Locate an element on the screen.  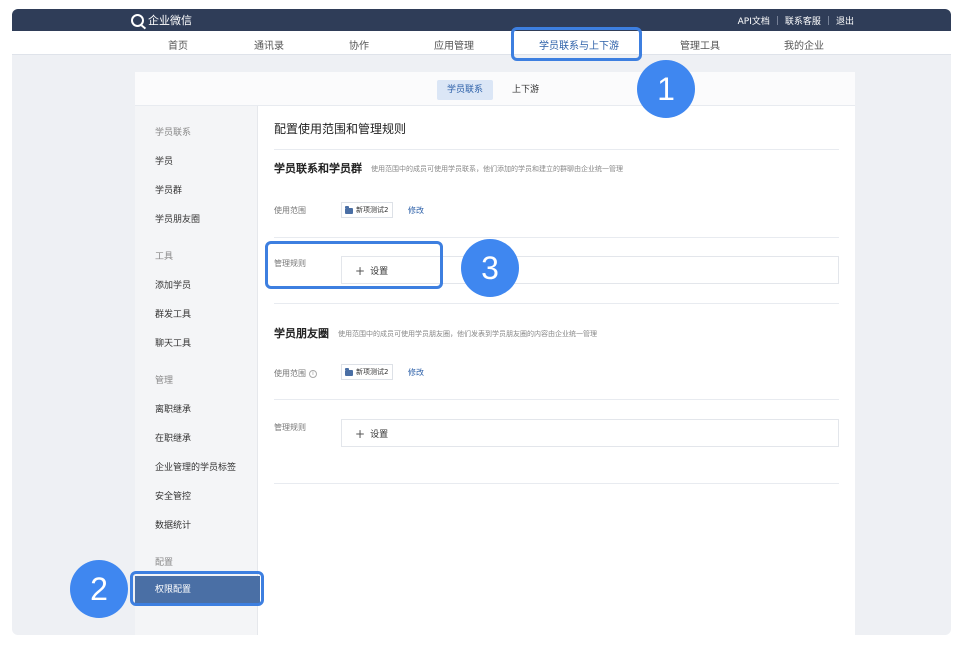
api-docs-link: API文档 is located at coordinates (754, 20).